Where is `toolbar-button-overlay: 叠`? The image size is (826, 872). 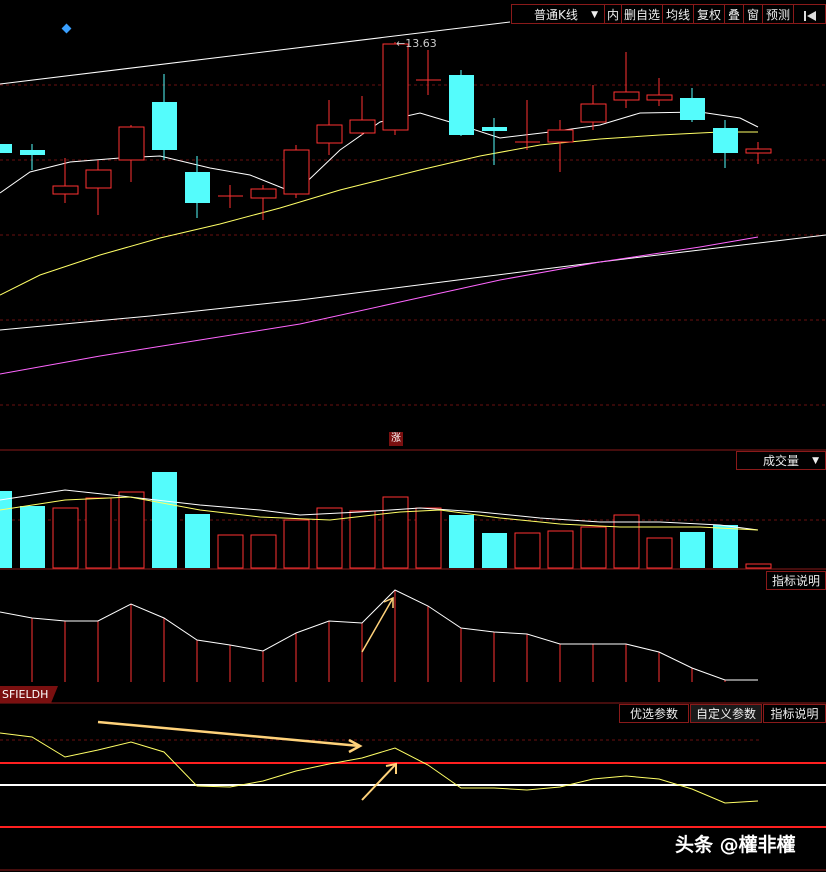
toolbar-button-overlay: 叠 is located at coordinates (734, 14).